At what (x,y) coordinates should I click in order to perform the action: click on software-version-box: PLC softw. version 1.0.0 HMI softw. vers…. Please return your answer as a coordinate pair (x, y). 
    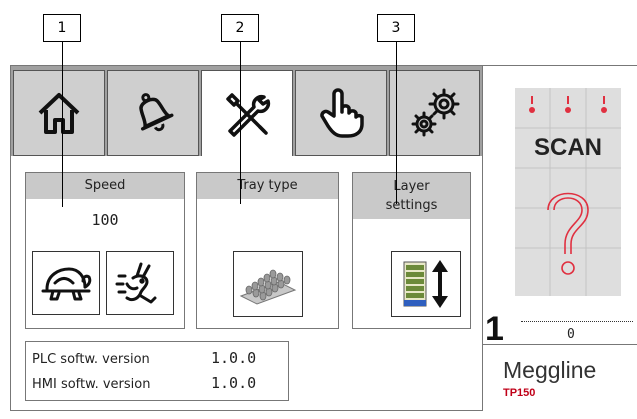
    Looking at the image, I should click on (157, 371).